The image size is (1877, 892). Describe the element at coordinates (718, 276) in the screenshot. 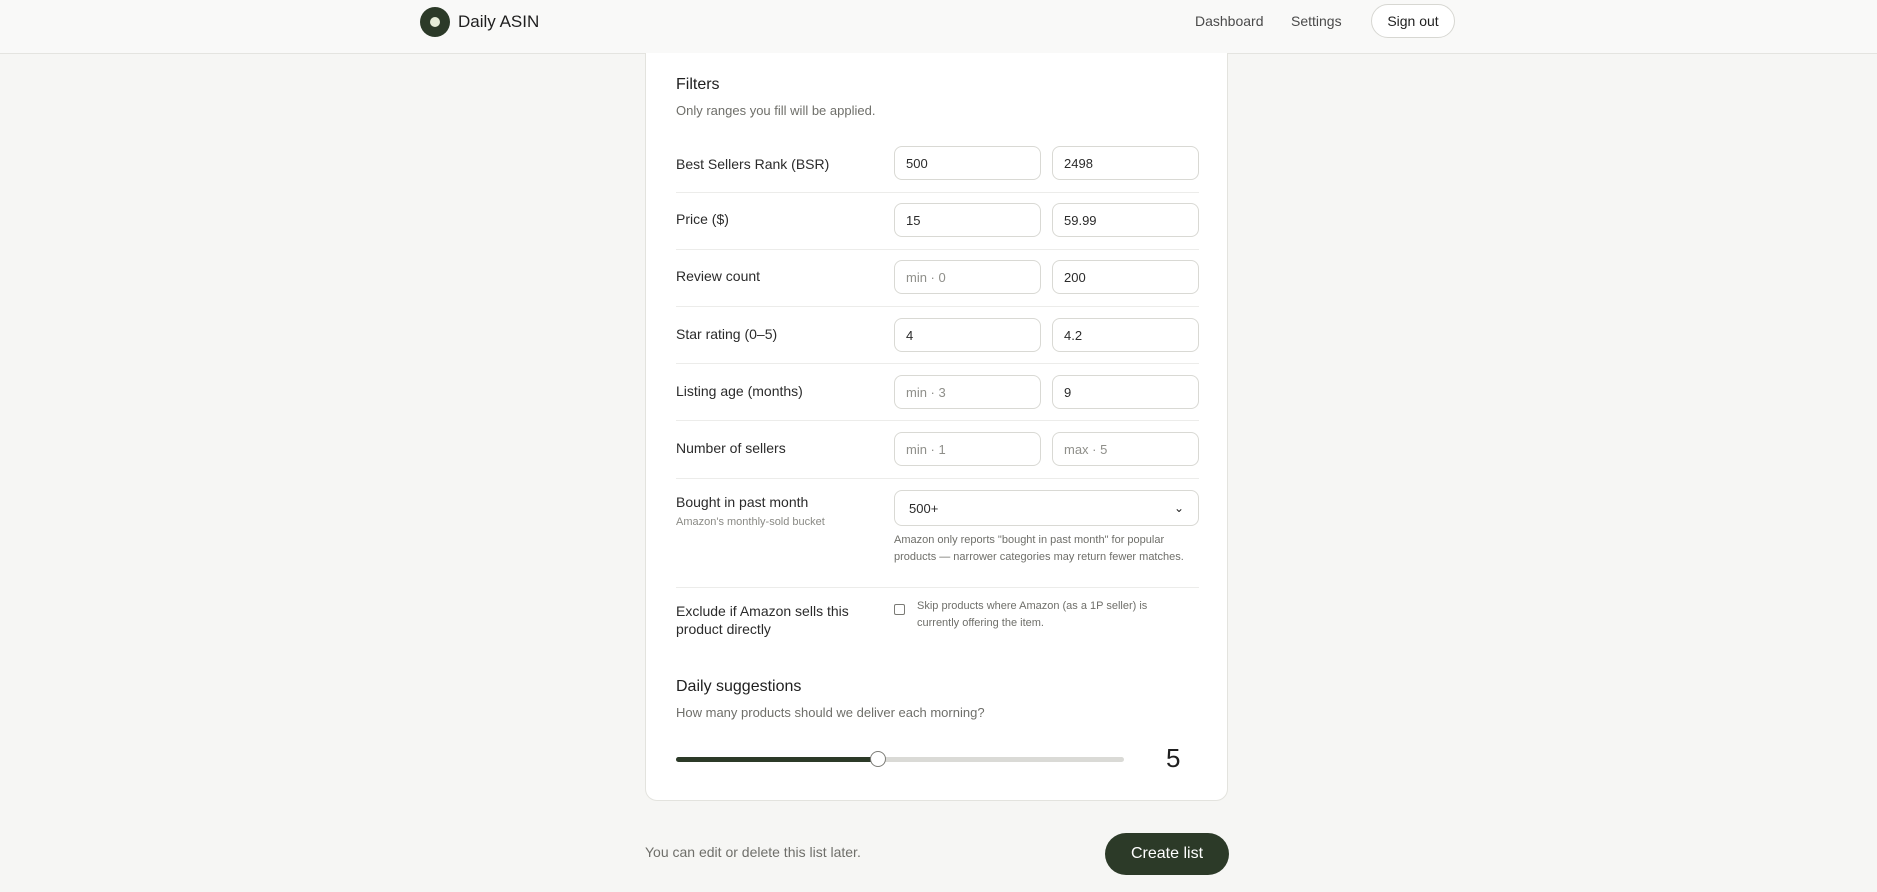

I see `reviews-label: Review count` at that location.